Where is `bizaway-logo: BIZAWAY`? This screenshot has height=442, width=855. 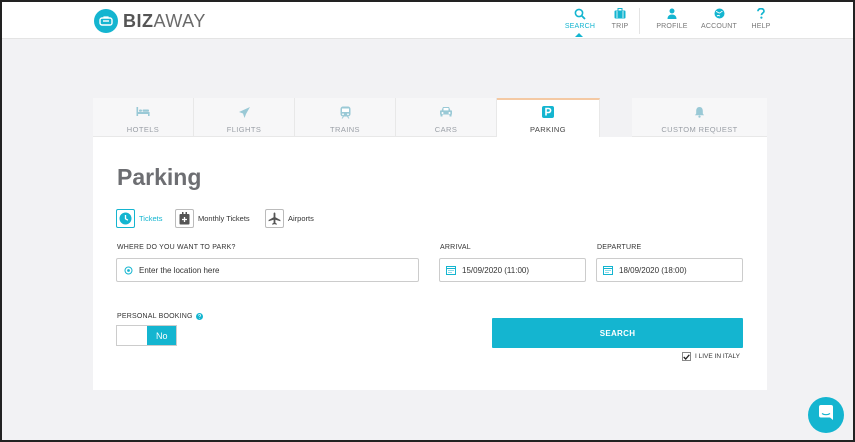
bizaway-logo: BIZAWAY is located at coordinates (150, 21).